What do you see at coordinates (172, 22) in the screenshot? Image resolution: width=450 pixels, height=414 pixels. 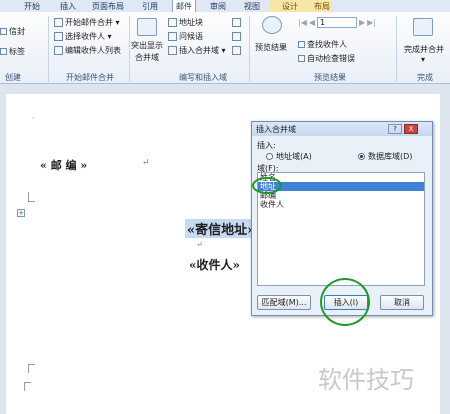 I see `address-block-icon` at bounding box center [172, 22].